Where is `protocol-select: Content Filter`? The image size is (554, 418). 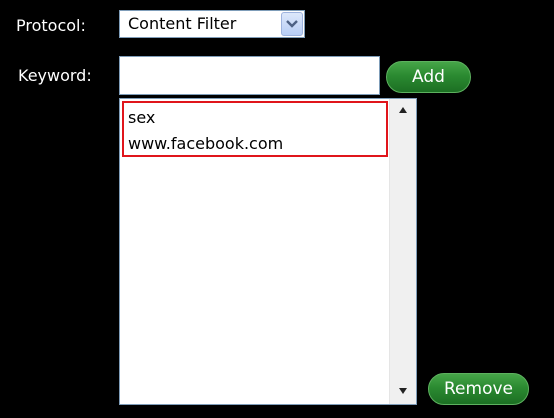
protocol-select: Content Filter is located at coordinates (212, 24).